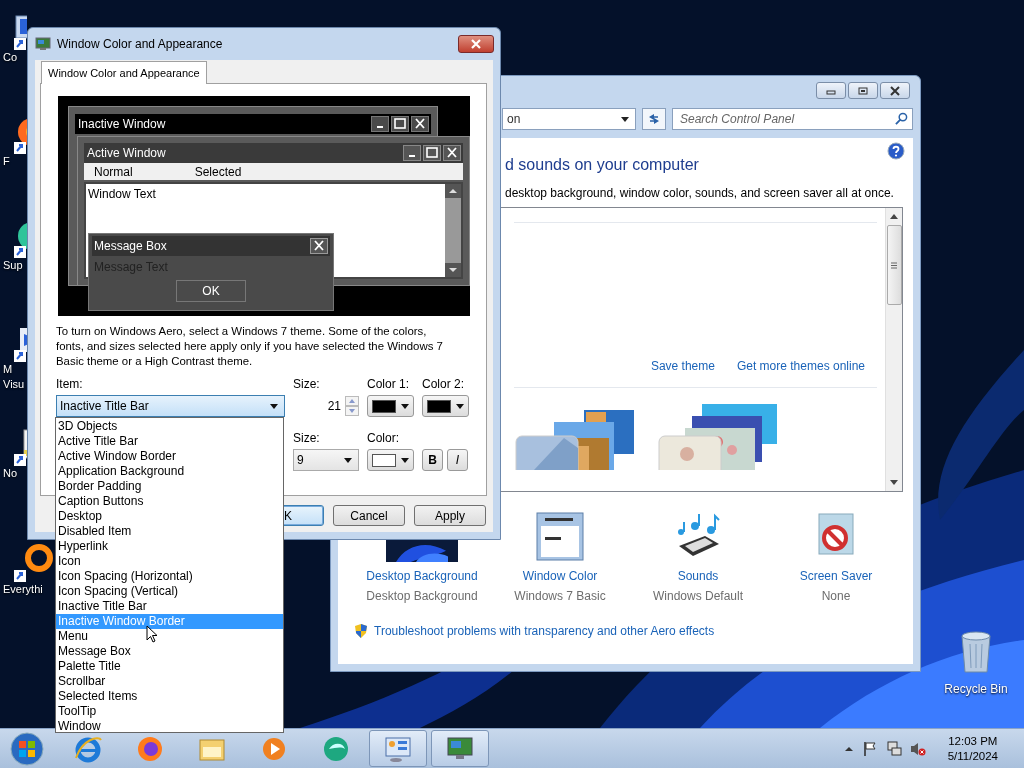  I want to click on clock: 12:03 PM 5/11/2024, so click(972, 748).